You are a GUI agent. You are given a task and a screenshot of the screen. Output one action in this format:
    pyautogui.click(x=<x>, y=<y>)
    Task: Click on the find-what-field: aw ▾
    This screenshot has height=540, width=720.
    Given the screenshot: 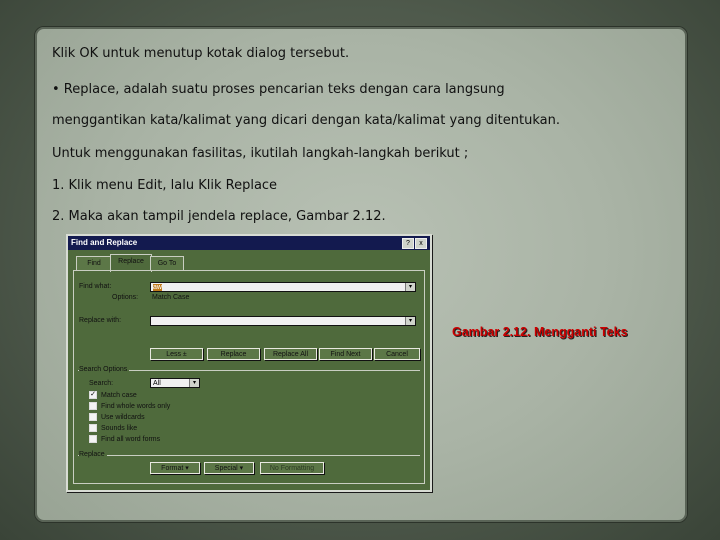 What is the action you would take?
    pyautogui.click(x=283, y=287)
    